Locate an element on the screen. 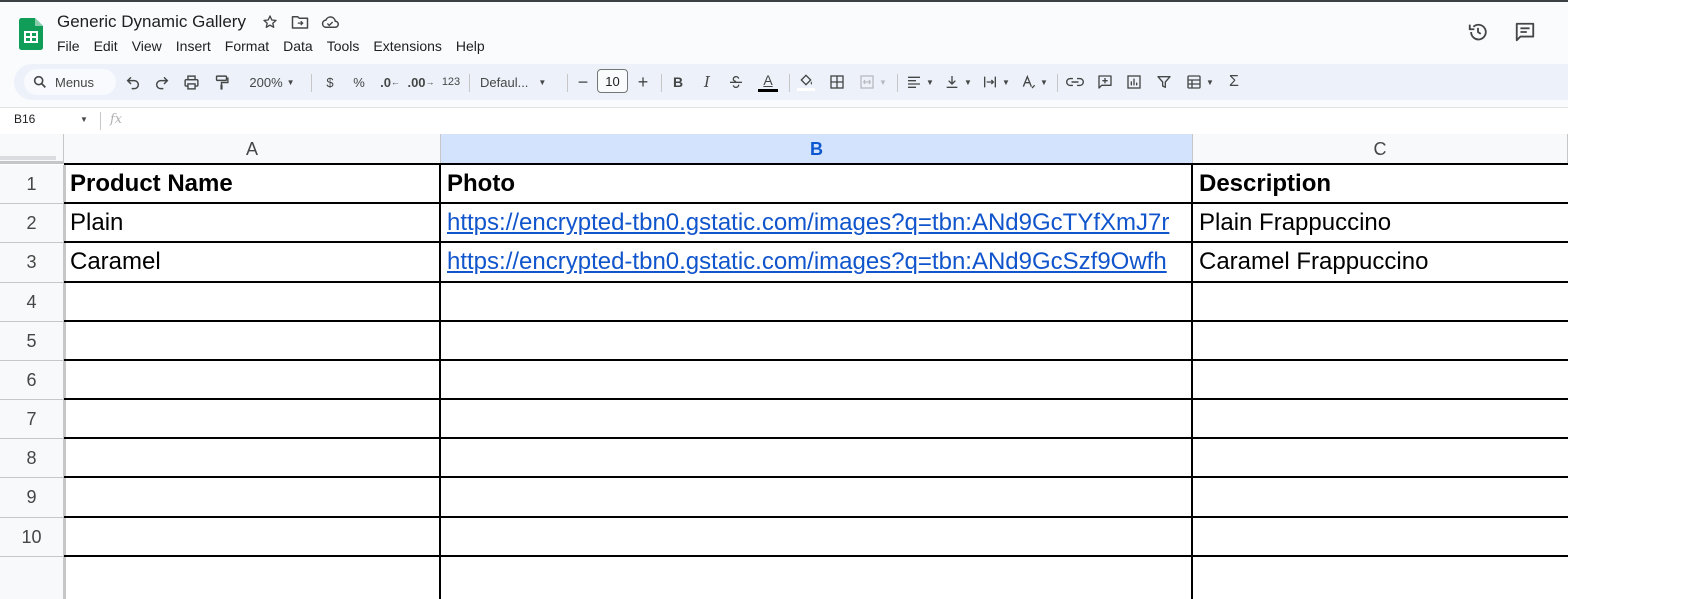 This screenshot has width=1681, height=599. cell-c3: Caramel Frappuccino is located at coordinates (1380, 263).